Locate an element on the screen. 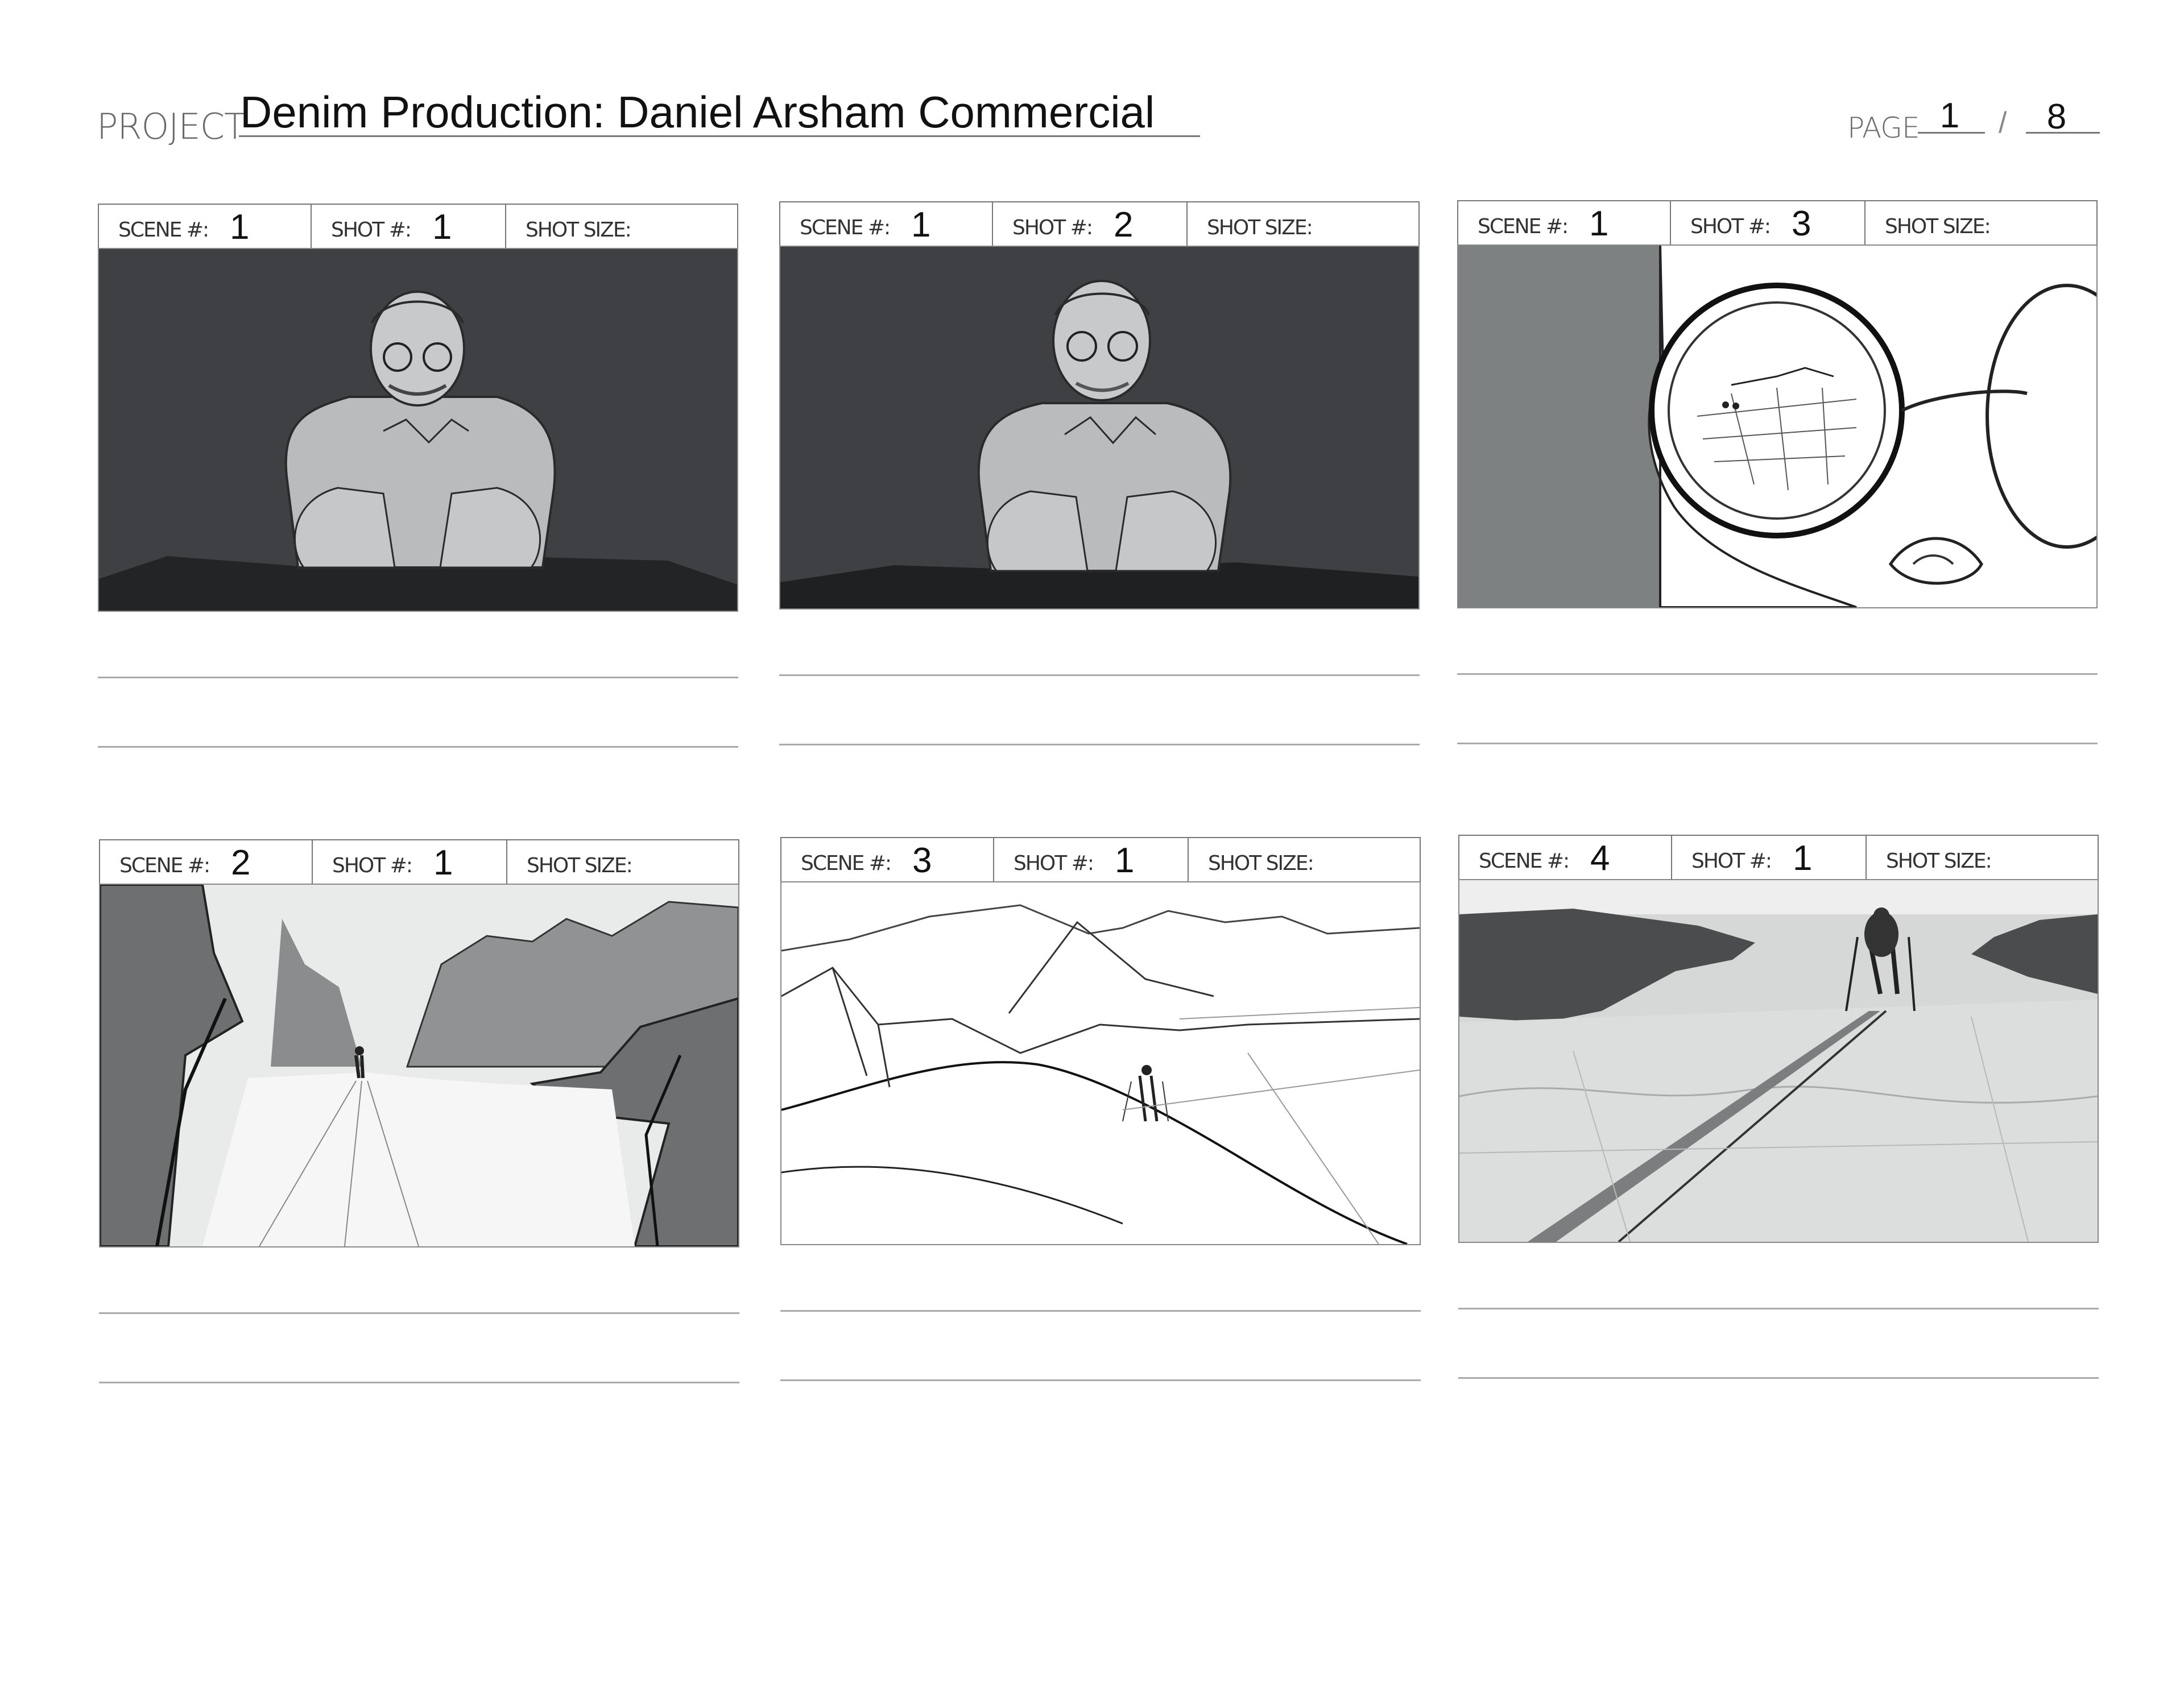 The height and width of the screenshot is (1687, 2184). scene-cell: SCENE #: 4 is located at coordinates (1565, 857).